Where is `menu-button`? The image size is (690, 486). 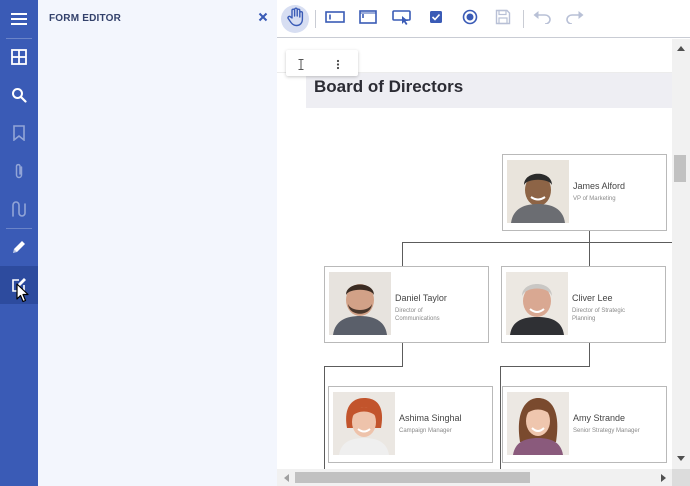 menu-button is located at coordinates (19, 19).